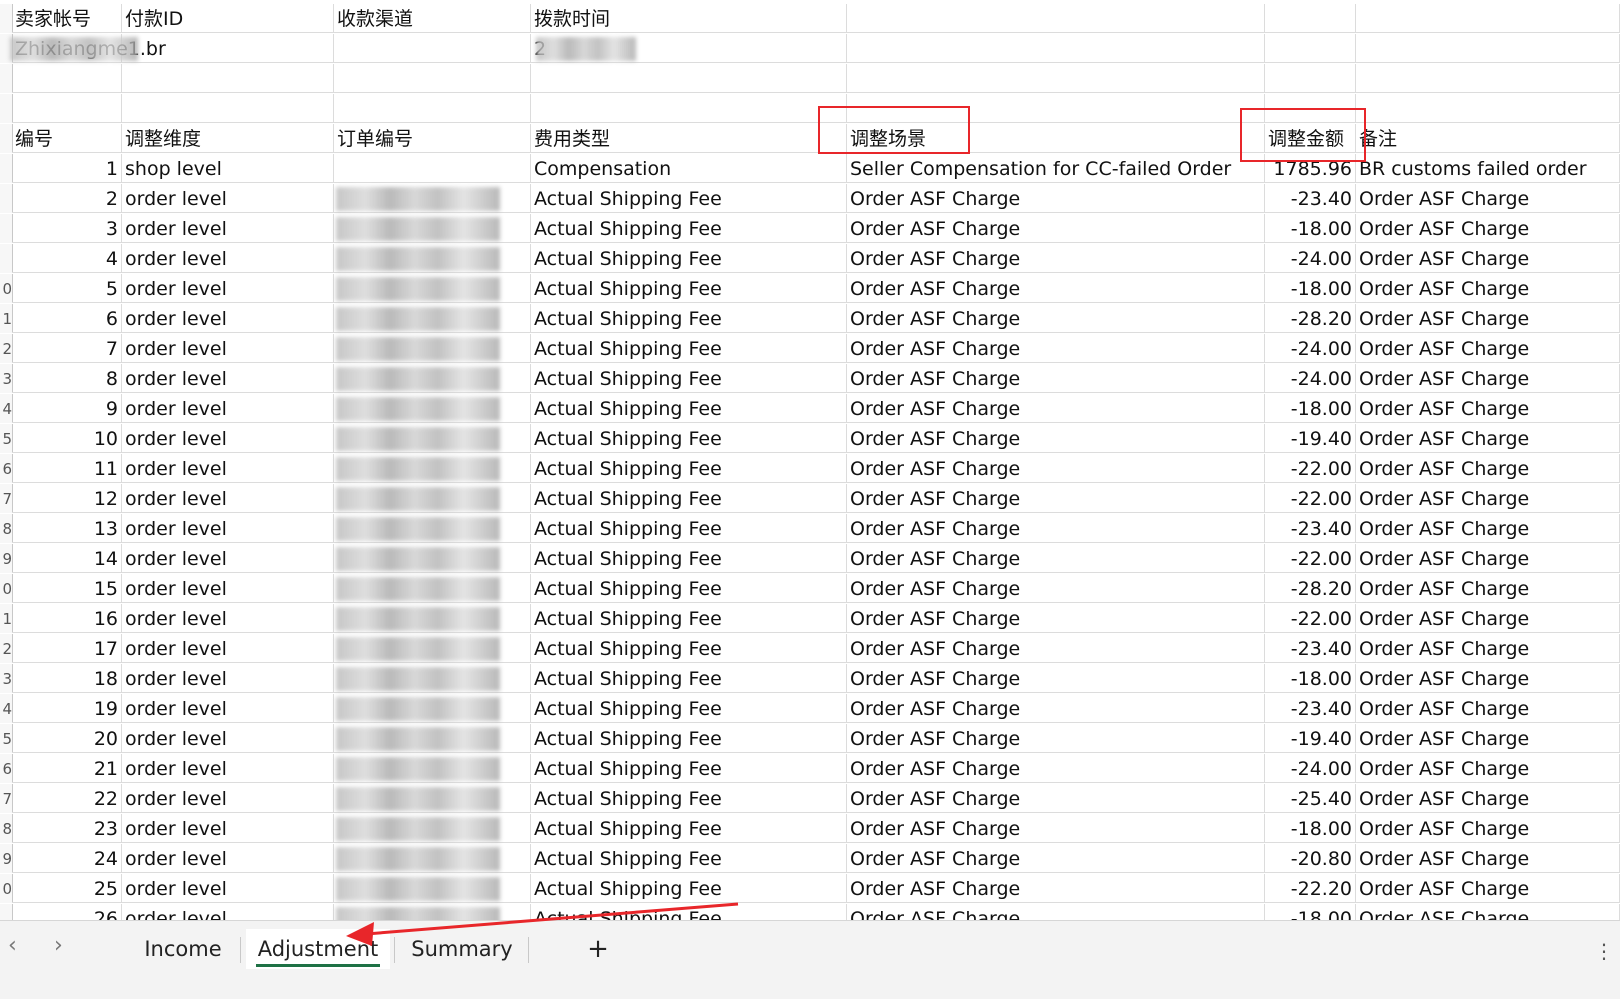 This screenshot has height=999, width=1620. Describe the element at coordinates (432, 138) in the screenshot. I see `column-header-col-c: 订单编号` at that location.